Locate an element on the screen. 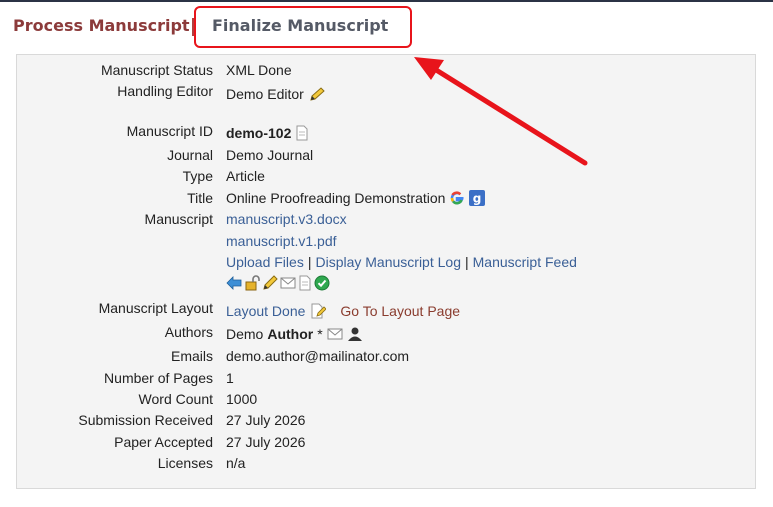 The image size is (773, 507). label-emails: Emails is located at coordinates (191, 356).